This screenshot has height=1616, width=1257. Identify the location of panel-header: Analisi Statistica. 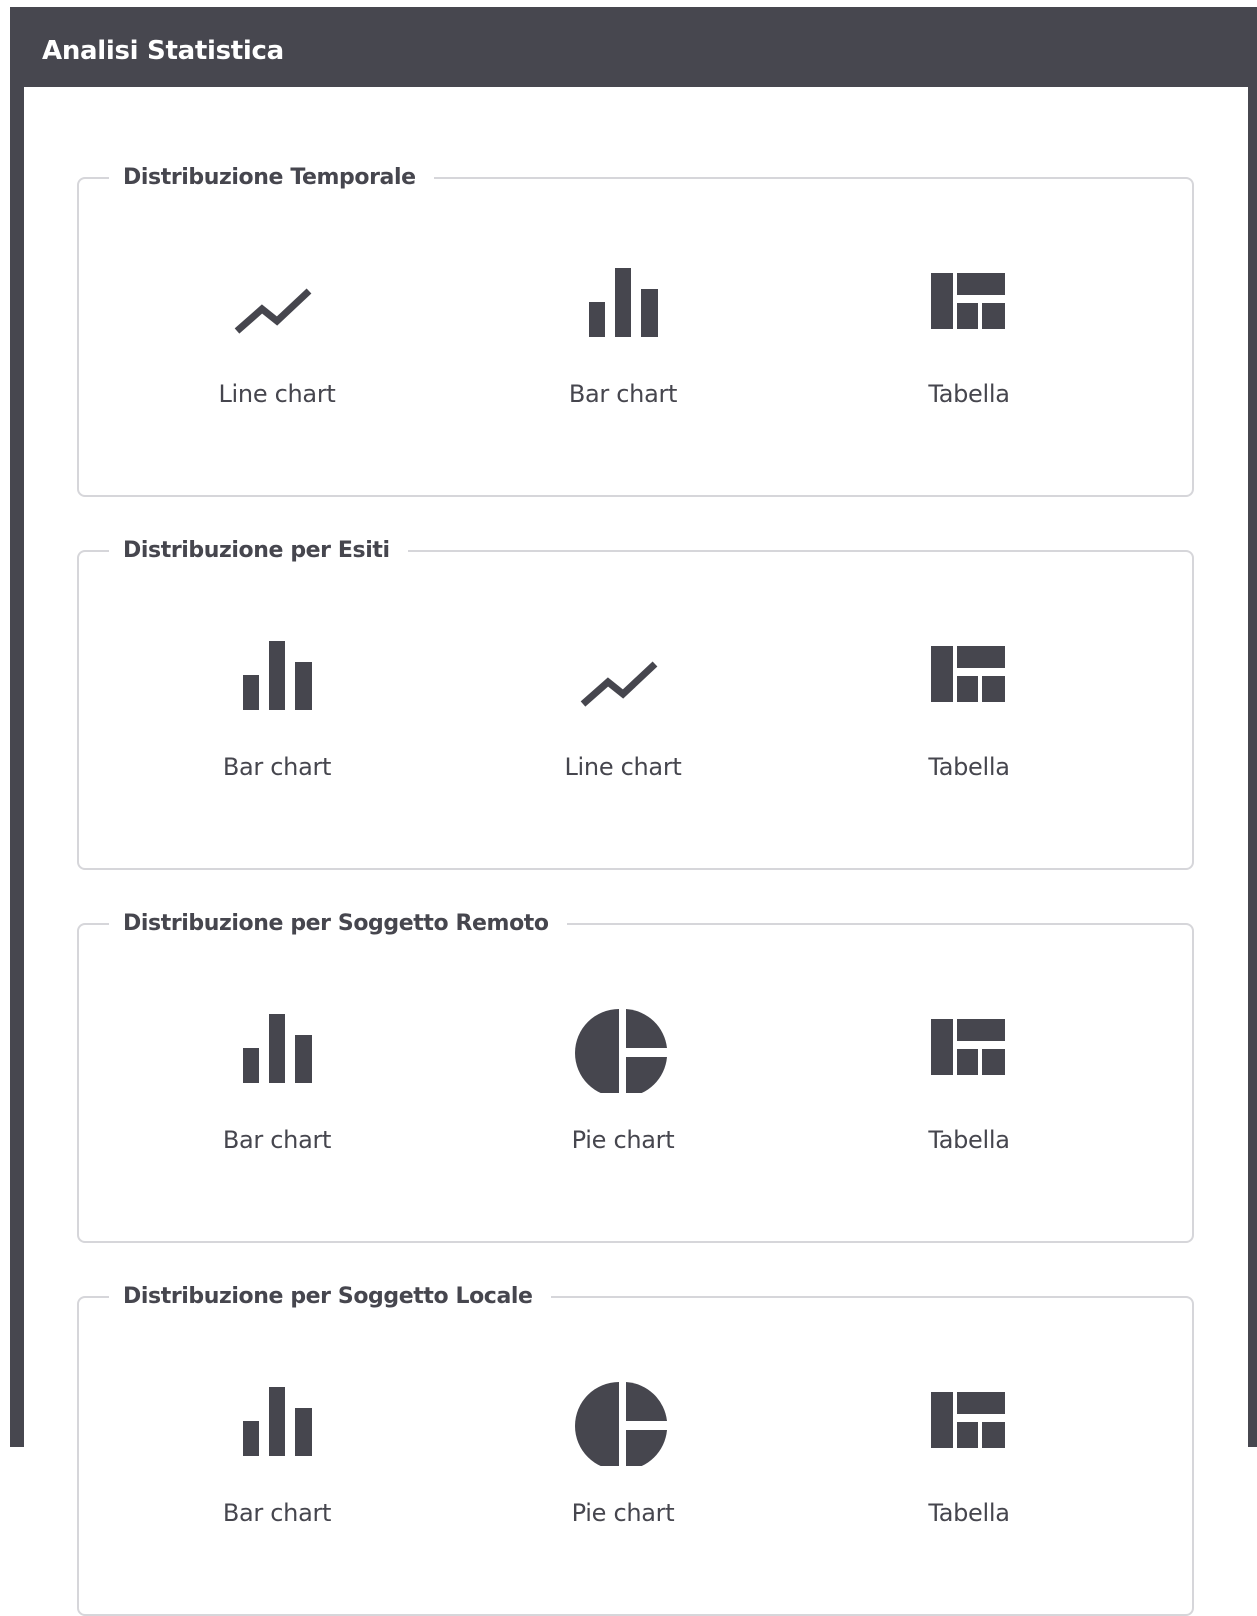
(633, 47).